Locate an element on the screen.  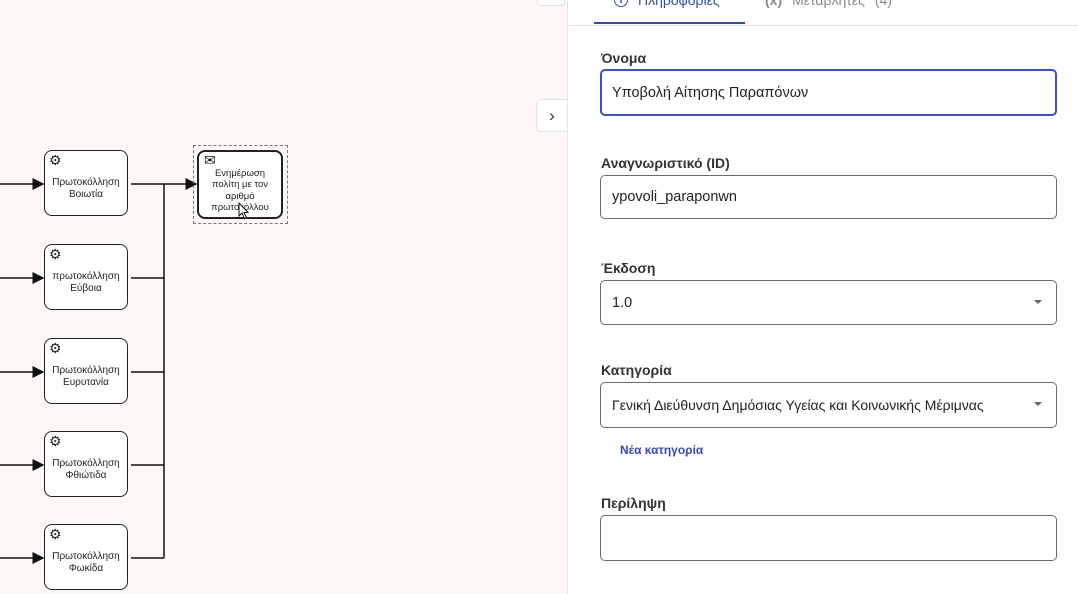
service-task-fthiotida: ⚙ Πρωτοκόλληση Φθιώτιδα is located at coordinates (86, 464).